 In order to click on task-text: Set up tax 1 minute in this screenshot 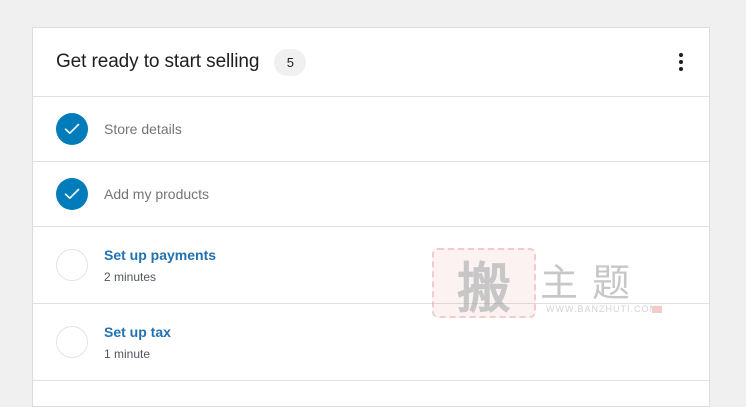, I will do `click(137, 342)`.